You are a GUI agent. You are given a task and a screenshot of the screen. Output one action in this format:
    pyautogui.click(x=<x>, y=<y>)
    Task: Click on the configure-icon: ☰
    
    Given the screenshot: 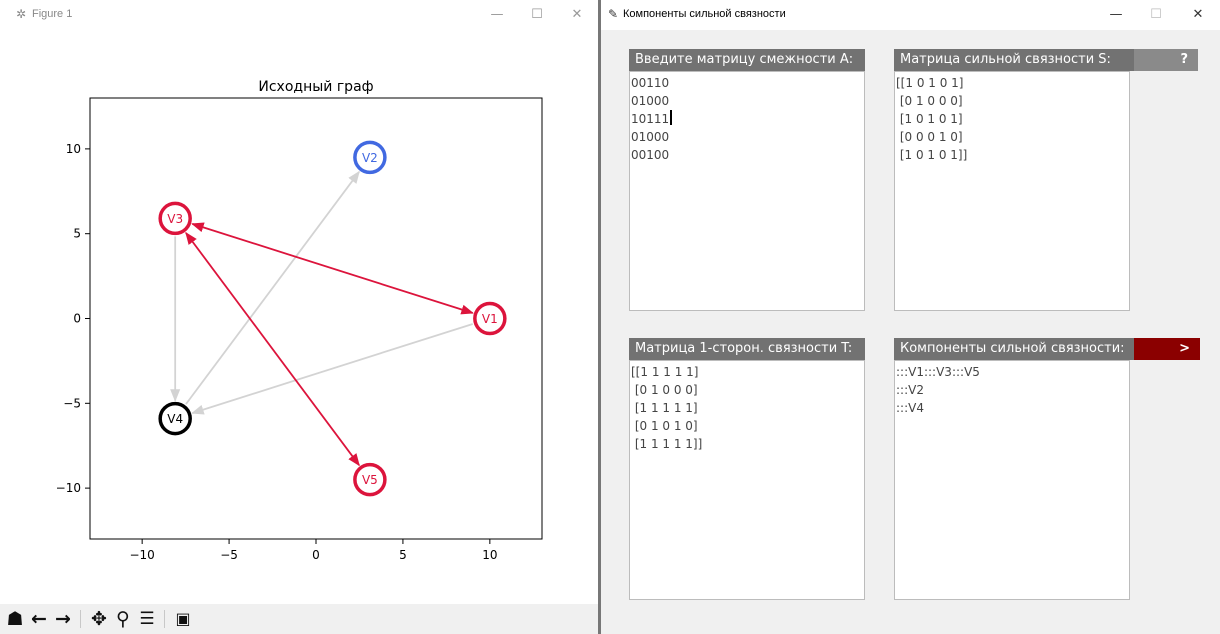 What is the action you would take?
    pyautogui.click(x=147, y=619)
    